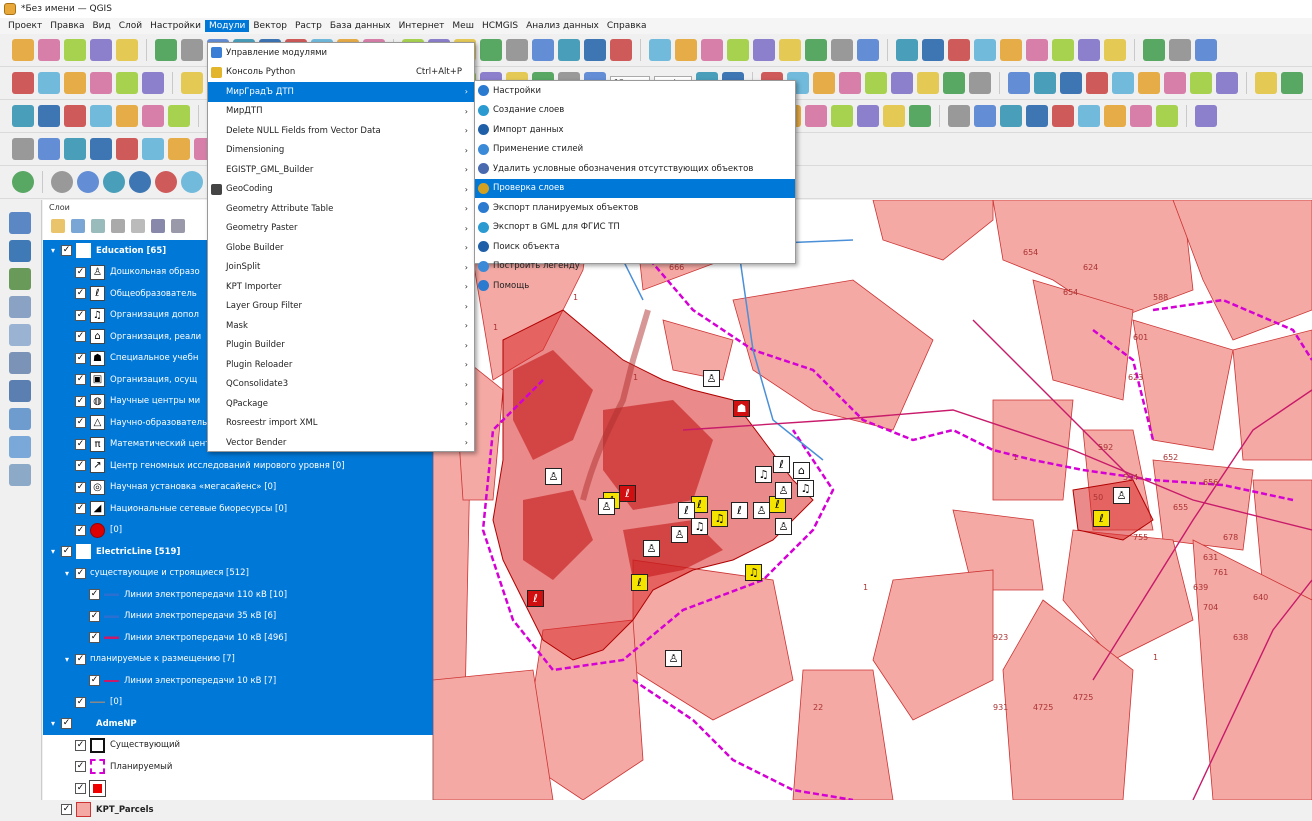 The image size is (1312, 821). Describe the element at coordinates (805, 488) in the screenshot. I see `music-marker: ♫` at that location.